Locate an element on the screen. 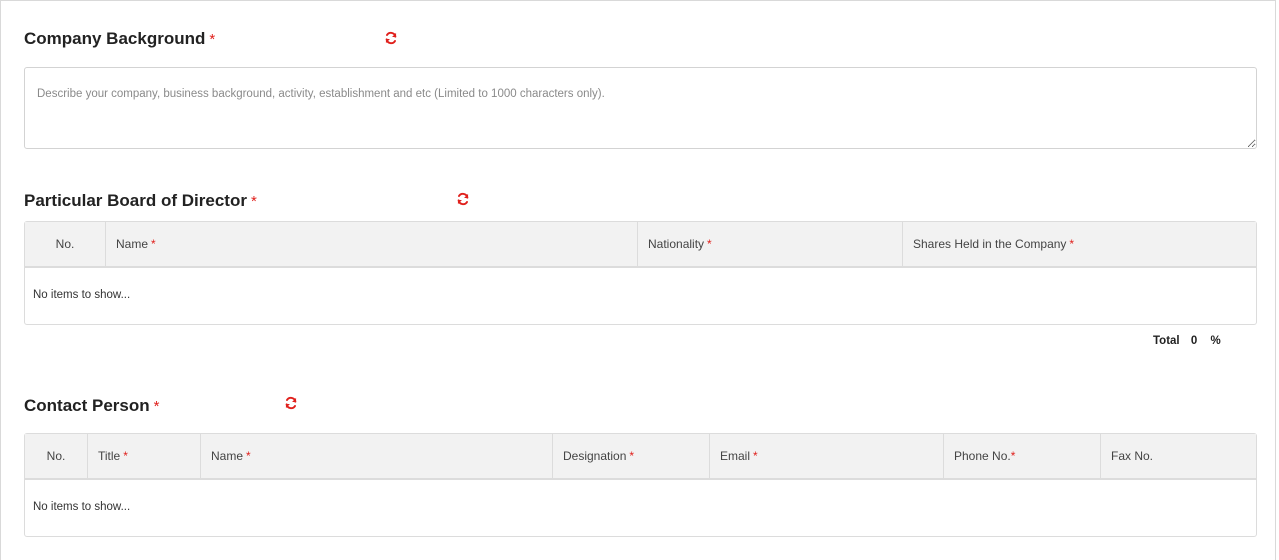  column-header-email: Email * is located at coordinates (827, 456).